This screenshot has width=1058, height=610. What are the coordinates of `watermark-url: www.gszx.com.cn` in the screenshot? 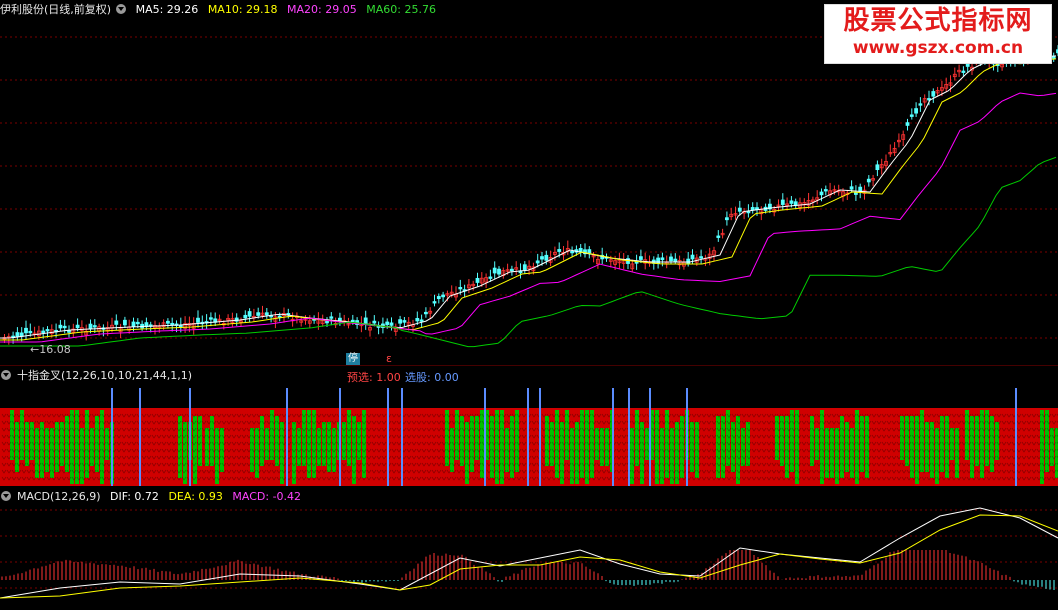 It's located at (938, 48).